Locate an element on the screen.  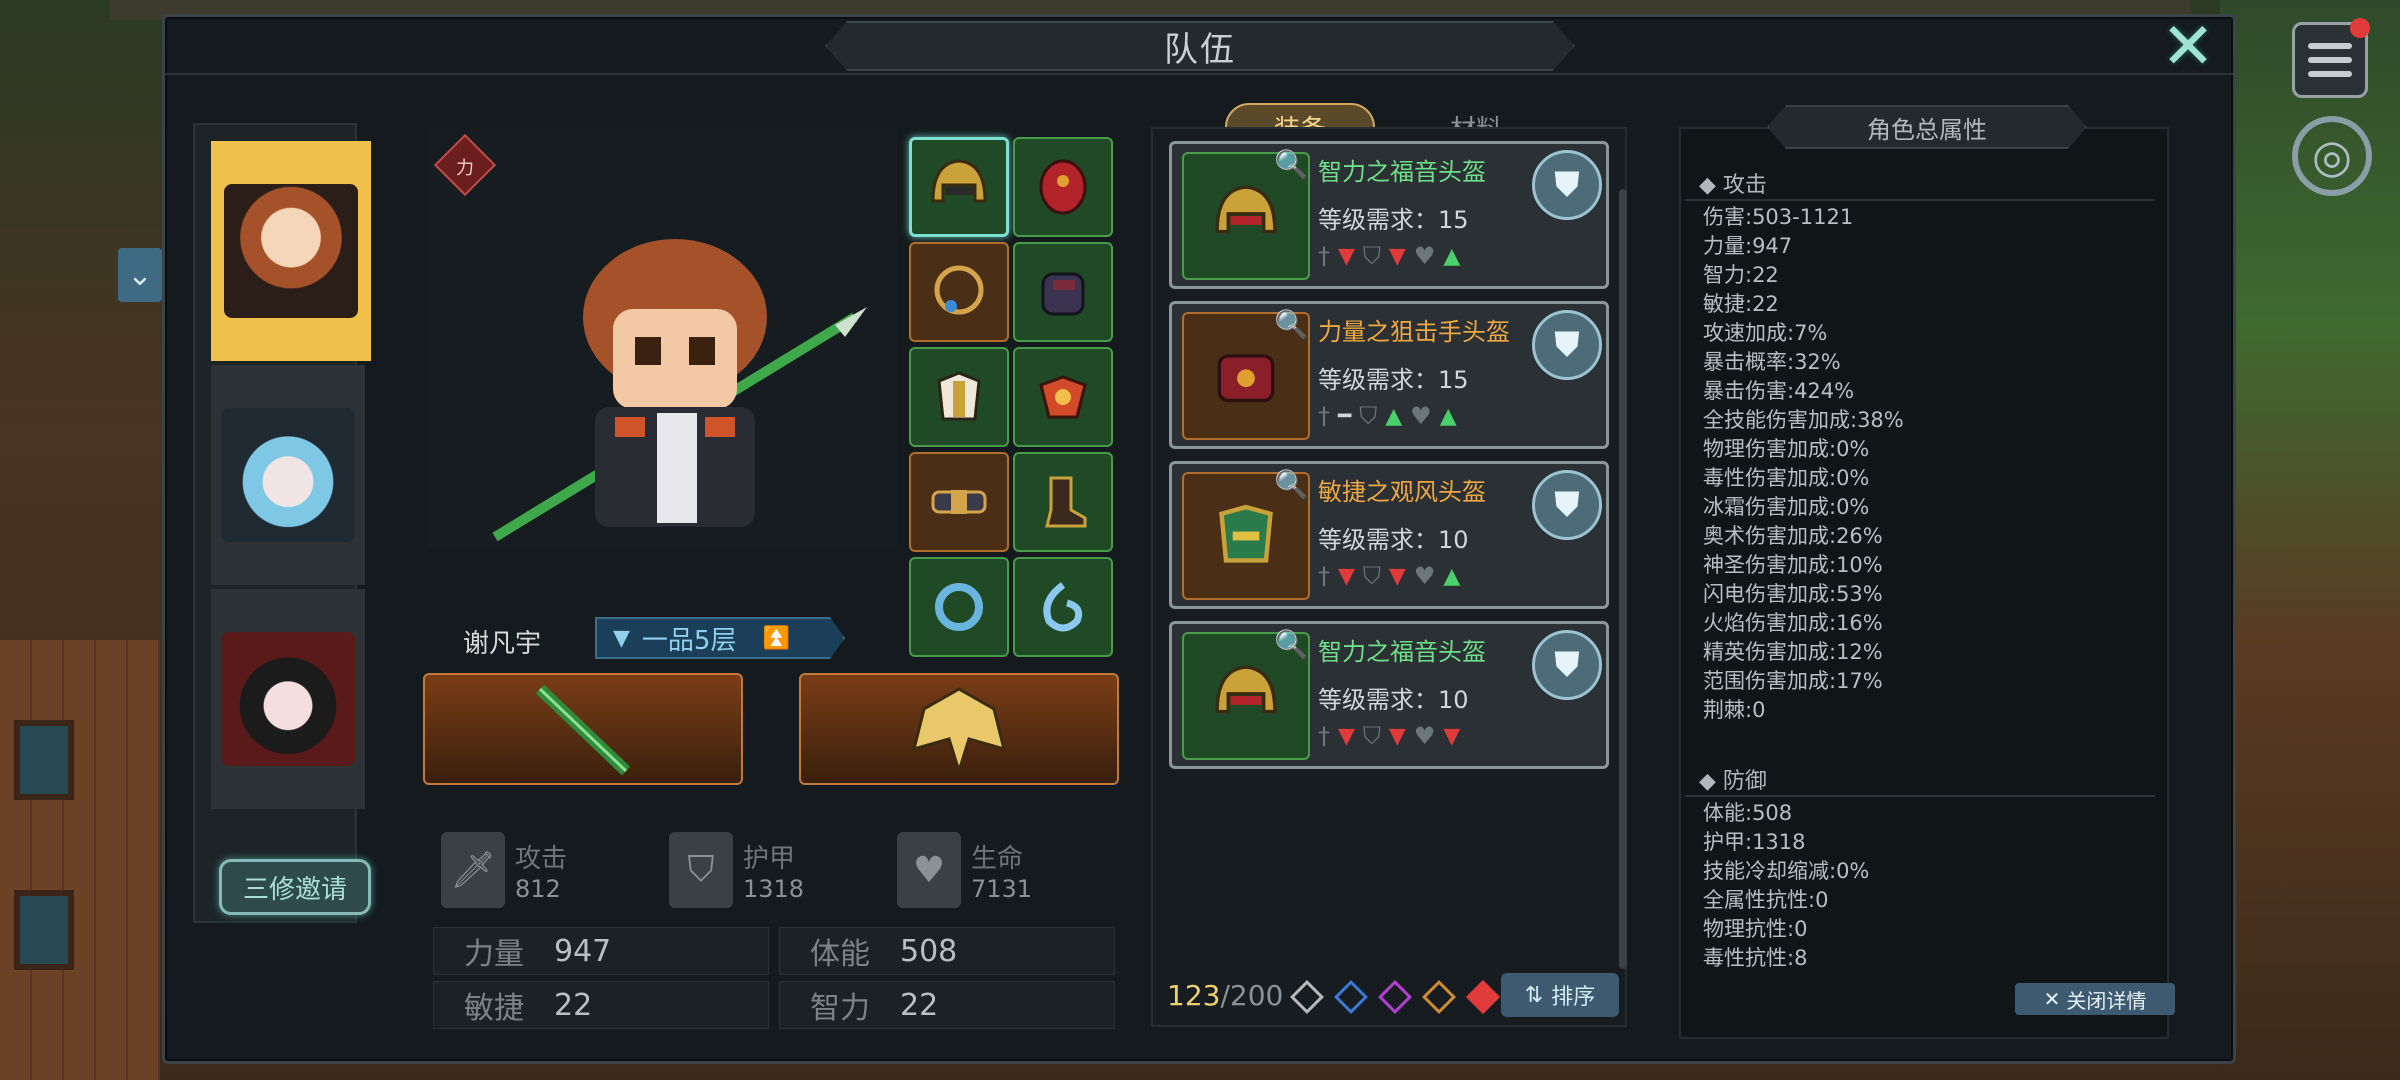
sort-button: ⇅ 排序 is located at coordinates (1560, 995).